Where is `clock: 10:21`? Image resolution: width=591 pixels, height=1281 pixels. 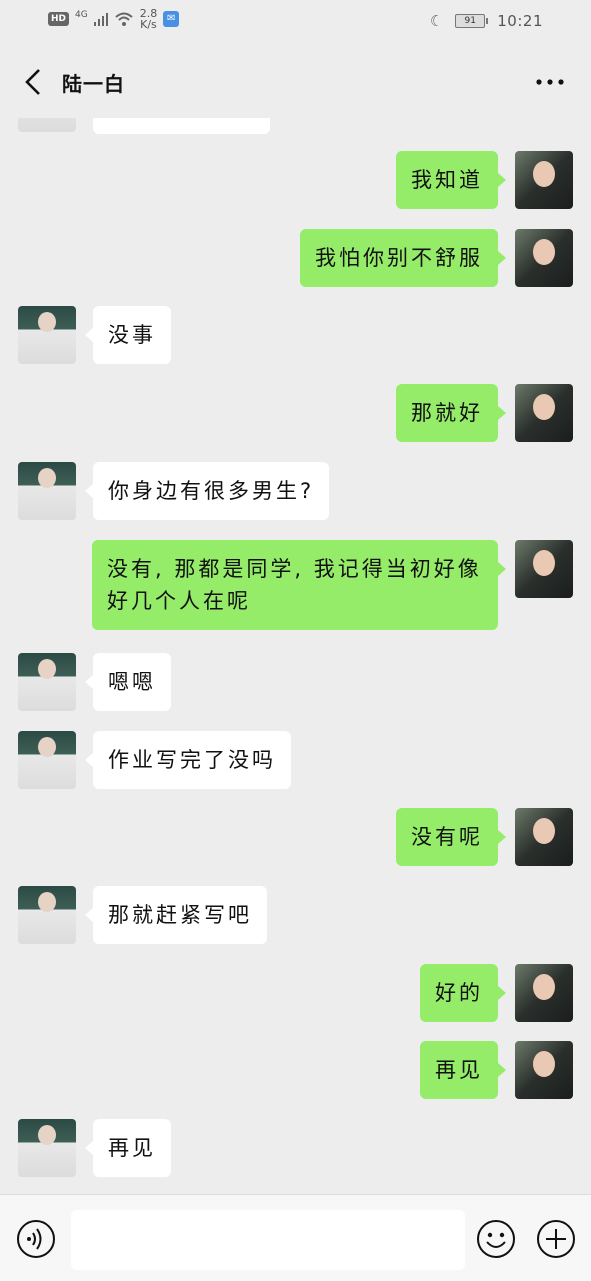 clock: 10:21 is located at coordinates (520, 21).